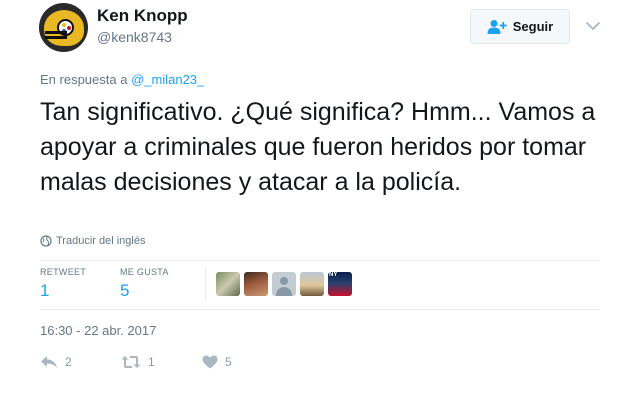 Image resolution: width=636 pixels, height=401 pixels. What do you see at coordinates (144, 272) in the screenshot?
I see `likes-stat-label: ME GUSTA` at bounding box center [144, 272].